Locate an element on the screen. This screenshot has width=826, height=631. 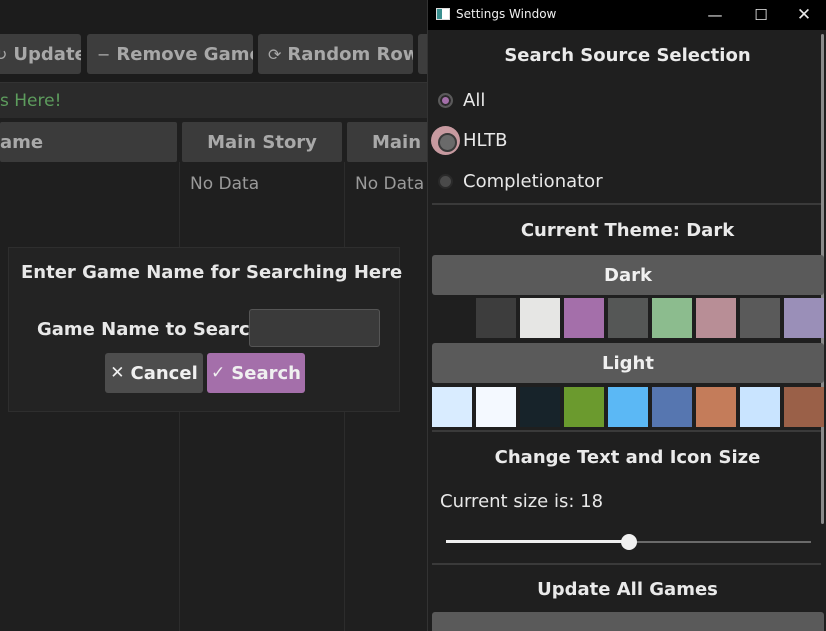
column-header-game-name: ame is located at coordinates (88, 142).